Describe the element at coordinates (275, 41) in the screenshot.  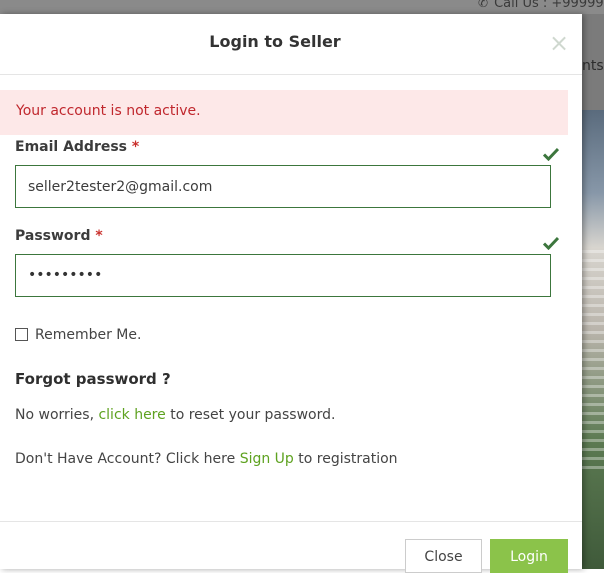
I see `modal-title: Login to Seller` at that location.